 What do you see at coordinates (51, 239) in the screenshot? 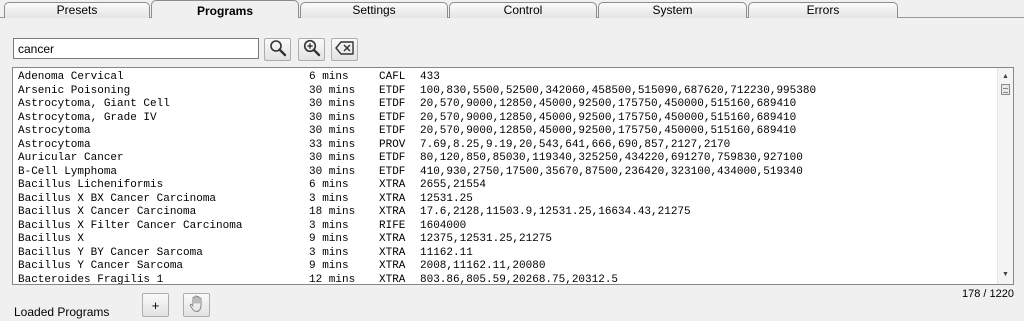
I see `program-name: Bacillus X` at bounding box center [51, 239].